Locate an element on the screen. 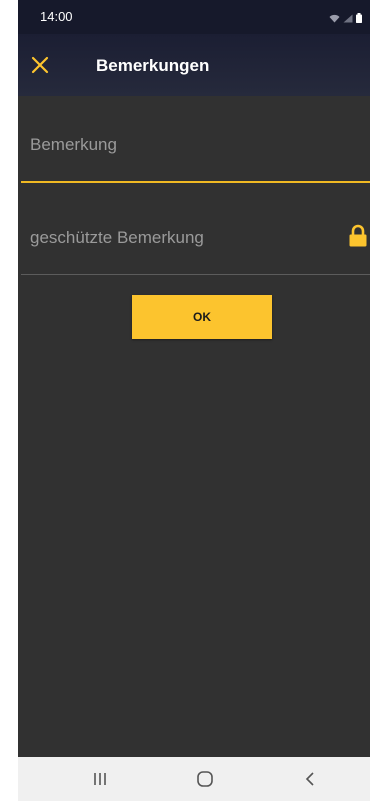 Image resolution: width=370 pixels, height=801 pixels. system-nav-bar is located at coordinates (194, 779).